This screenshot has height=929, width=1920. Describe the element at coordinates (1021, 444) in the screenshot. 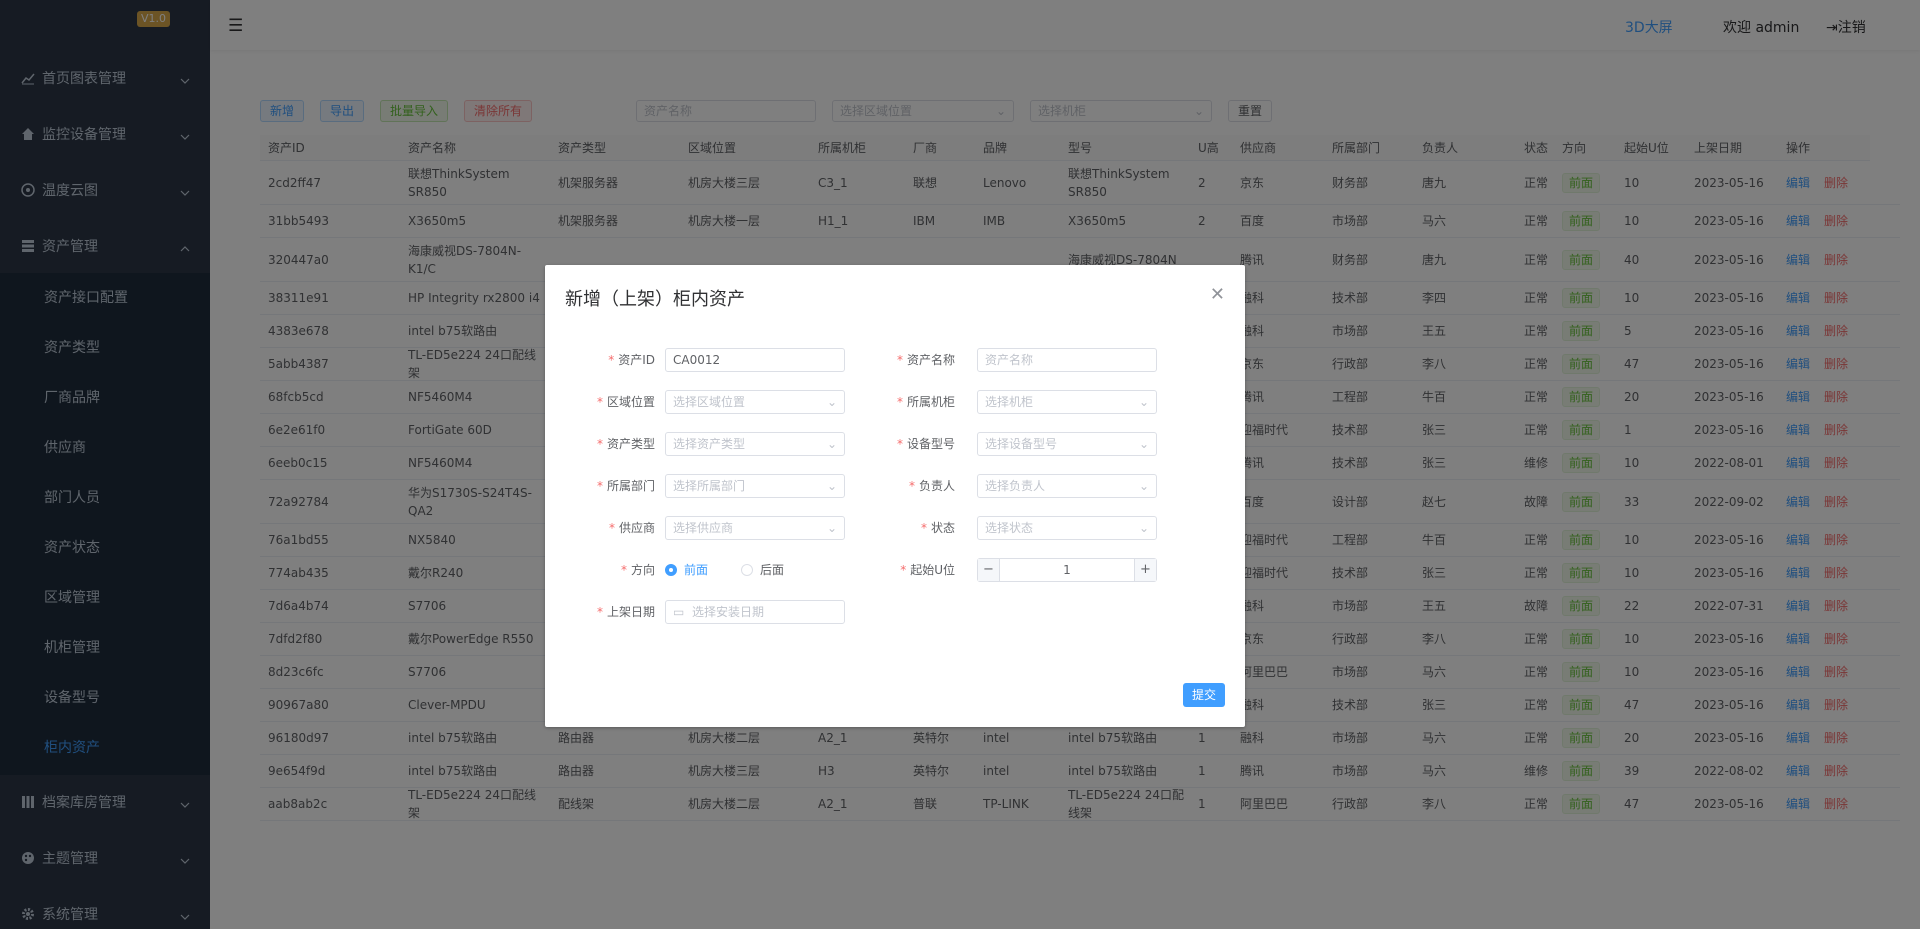

I see `device-model-placeholder: 选择设备型号` at that location.